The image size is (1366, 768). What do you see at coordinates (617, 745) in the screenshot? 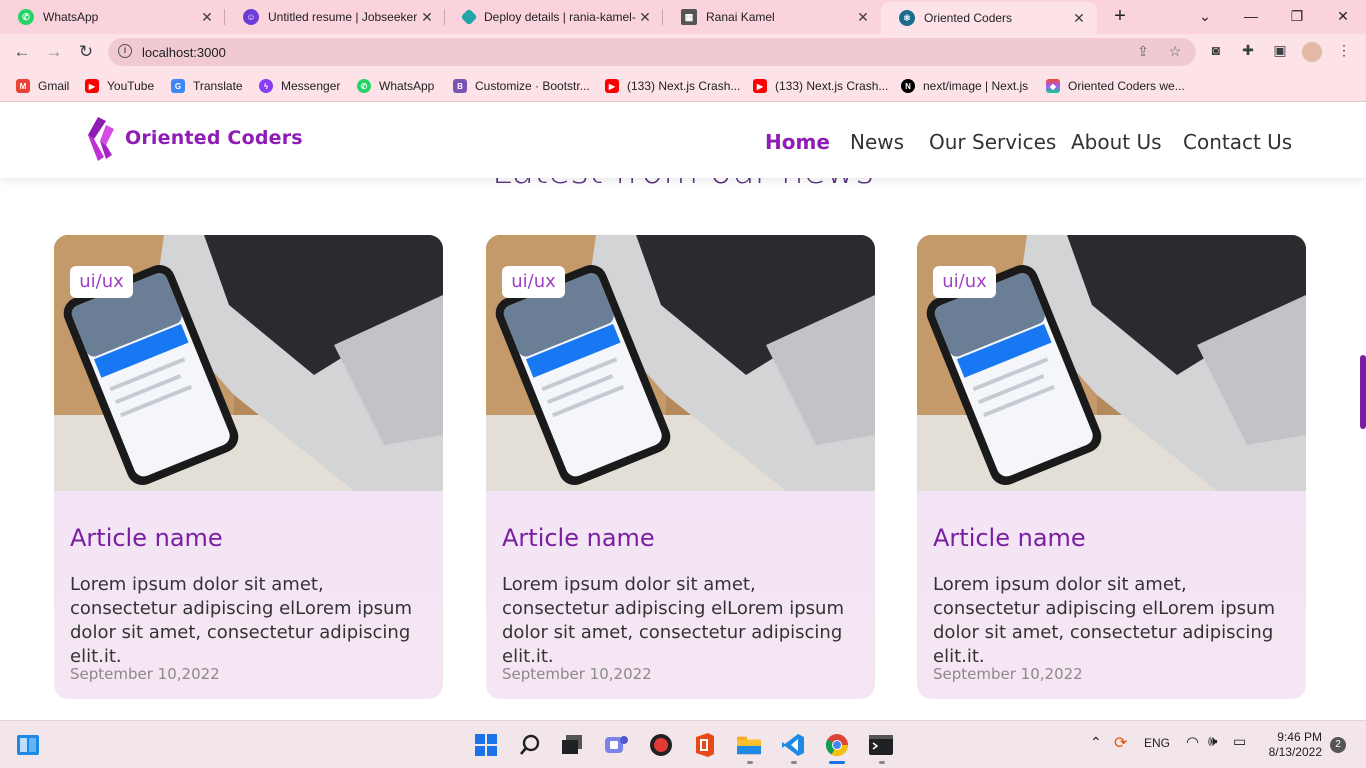
I see `teams-icon` at bounding box center [617, 745].